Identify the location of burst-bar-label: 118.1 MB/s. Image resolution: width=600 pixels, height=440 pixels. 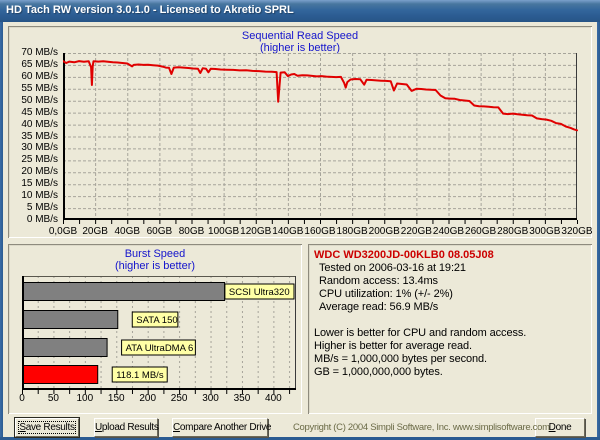
(140, 375).